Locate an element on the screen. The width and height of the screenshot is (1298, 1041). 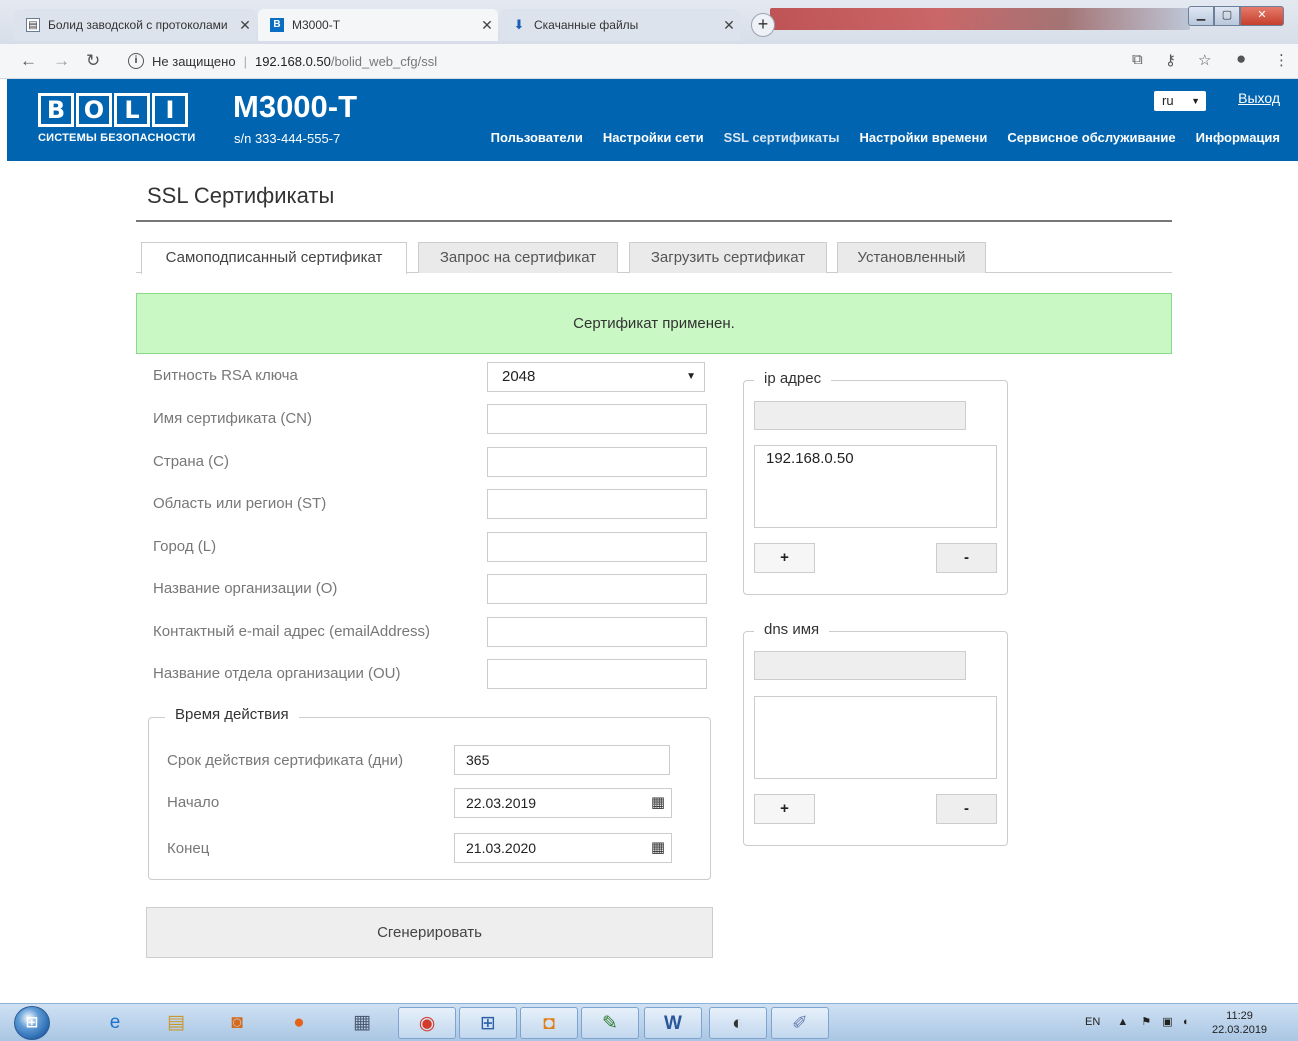
ie-icon: e is located at coordinates (115, 1023).